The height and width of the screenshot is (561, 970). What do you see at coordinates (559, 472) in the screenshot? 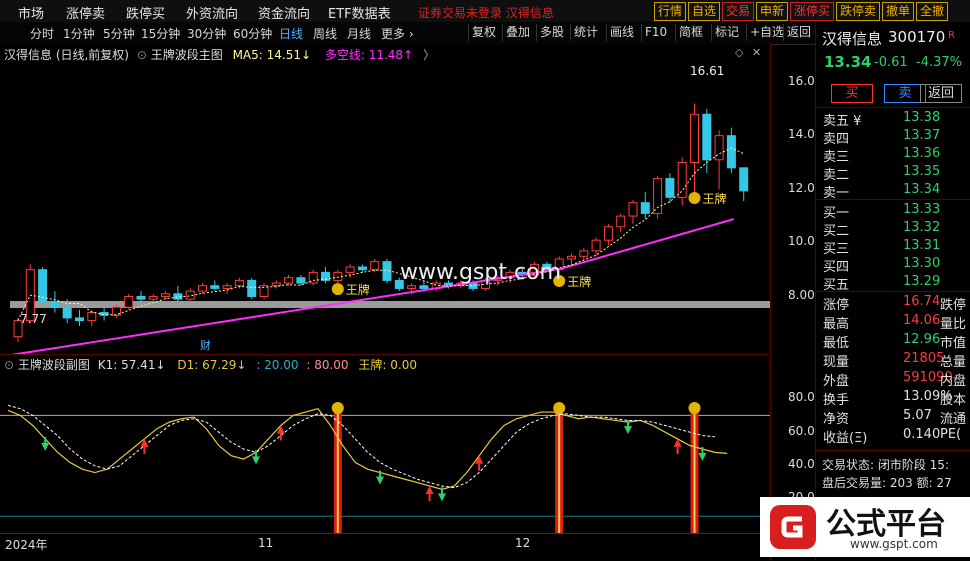
I see `signal-bar-core` at bounding box center [559, 472].